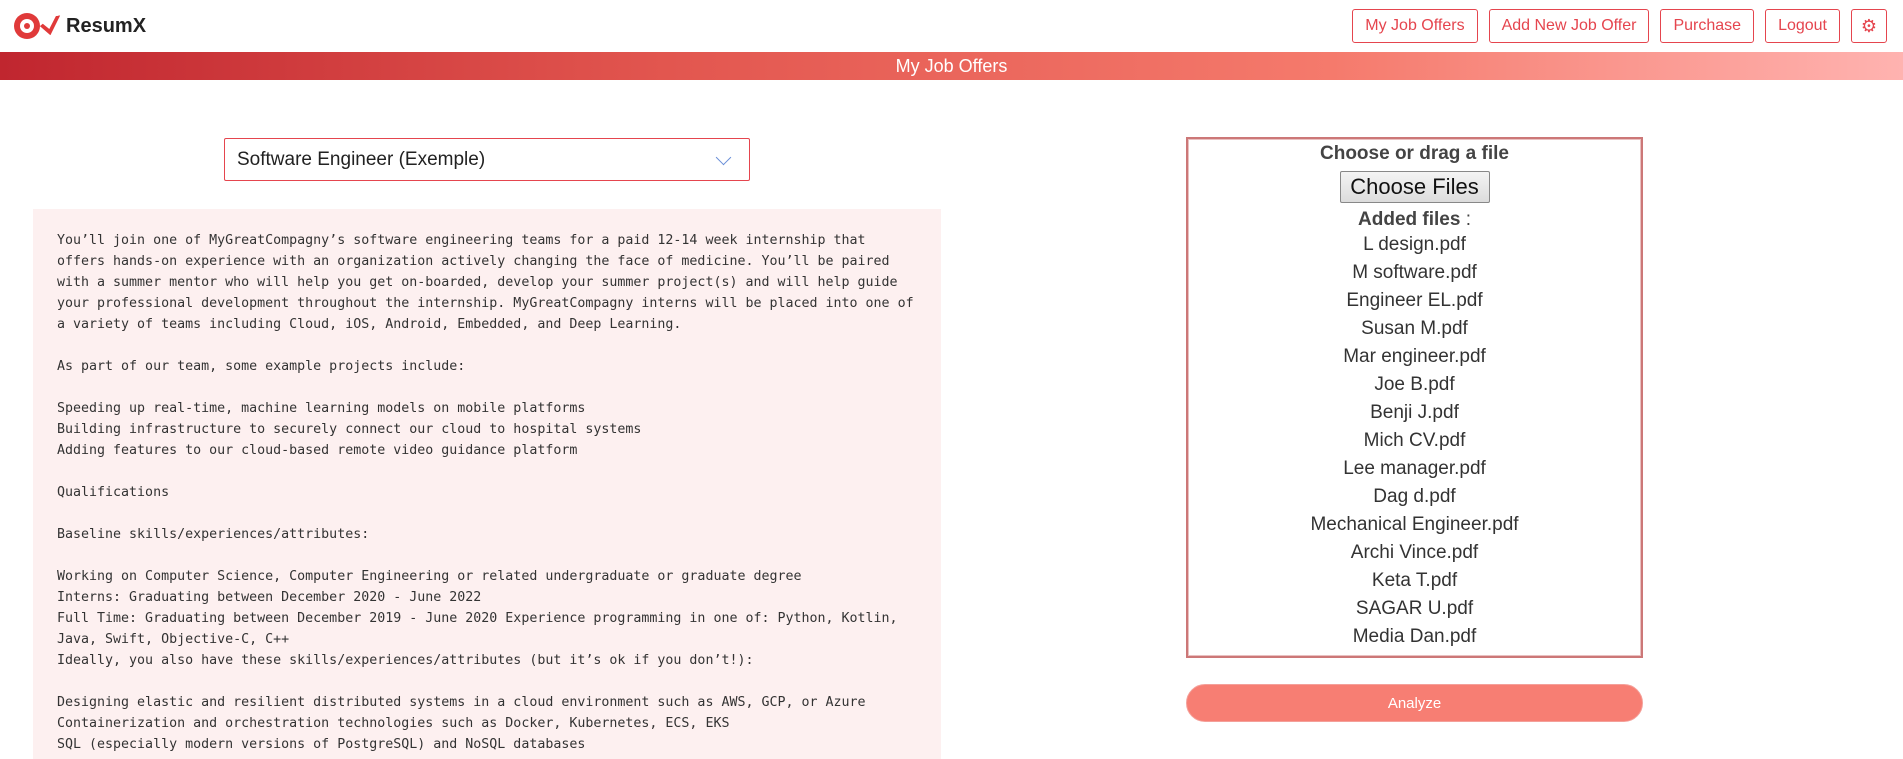 The height and width of the screenshot is (759, 1903). Describe the element at coordinates (1414, 300) in the screenshot. I see `file-item: Engineer EL.pdf` at that location.